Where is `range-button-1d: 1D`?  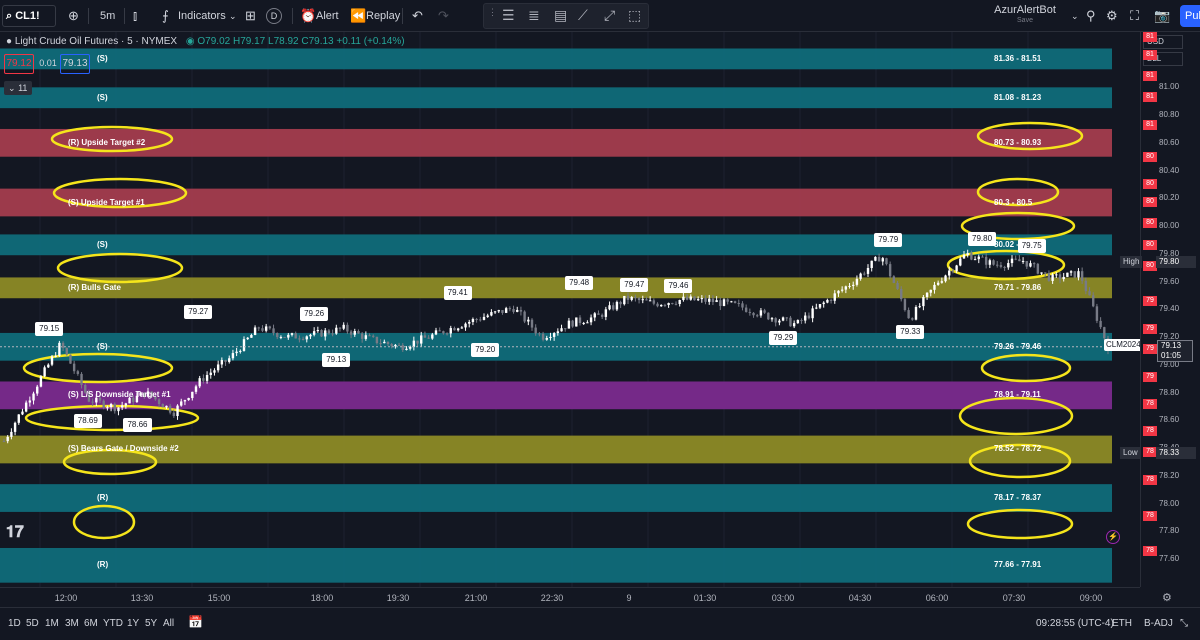 range-button-1d: 1D is located at coordinates (14, 623).